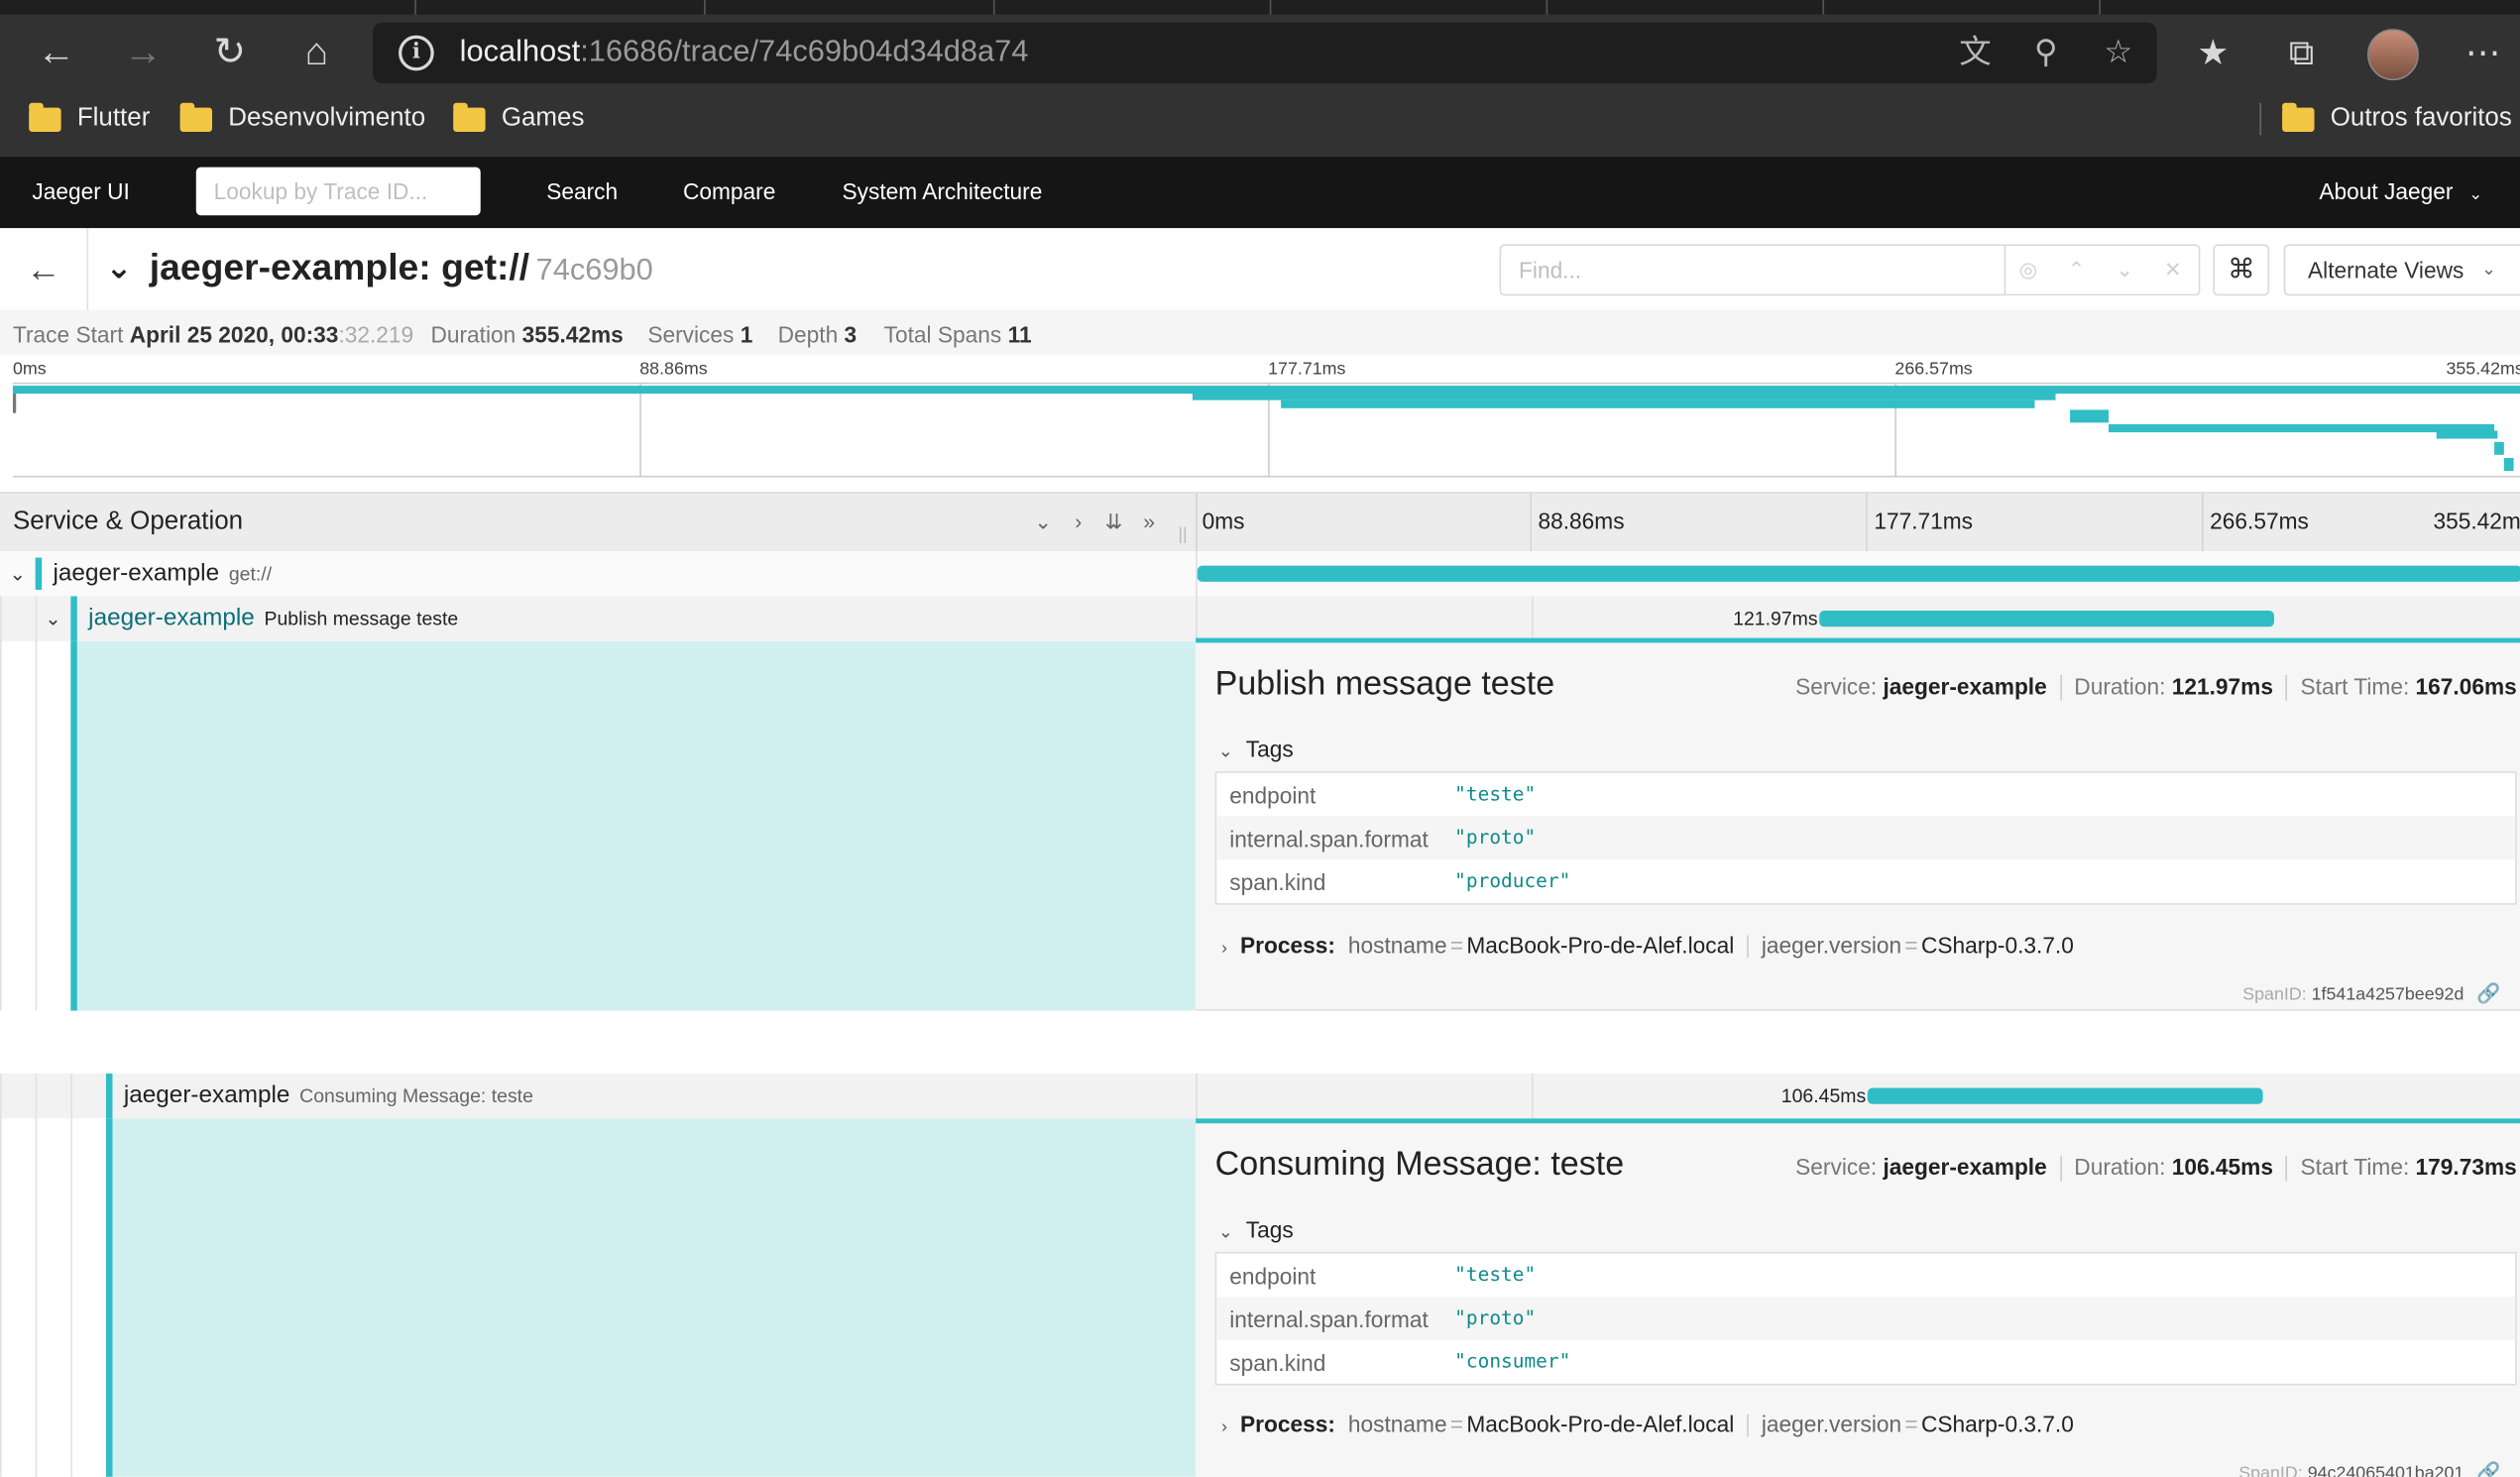  What do you see at coordinates (1078, 522) in the screenshot?
I see `expand-one-icon: ›` at bounding box center [1078, 522].